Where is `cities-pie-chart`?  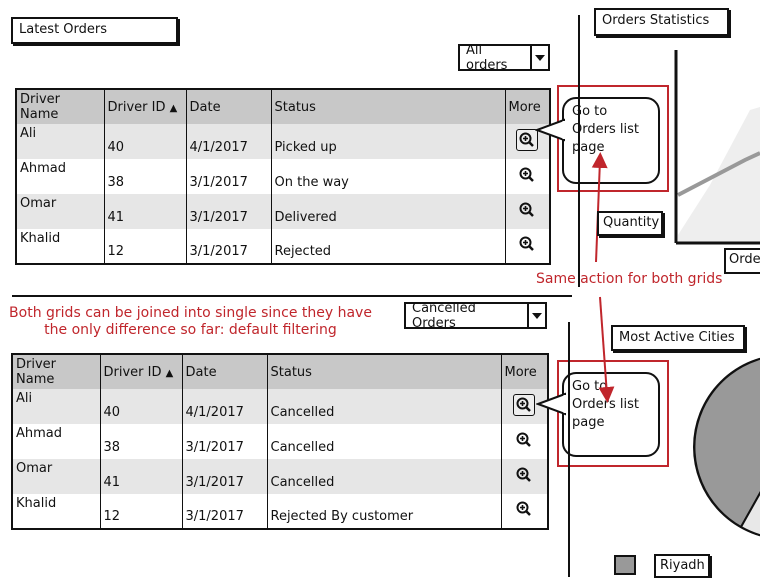 cities-pie-chart is located at coordinates (726, 447).